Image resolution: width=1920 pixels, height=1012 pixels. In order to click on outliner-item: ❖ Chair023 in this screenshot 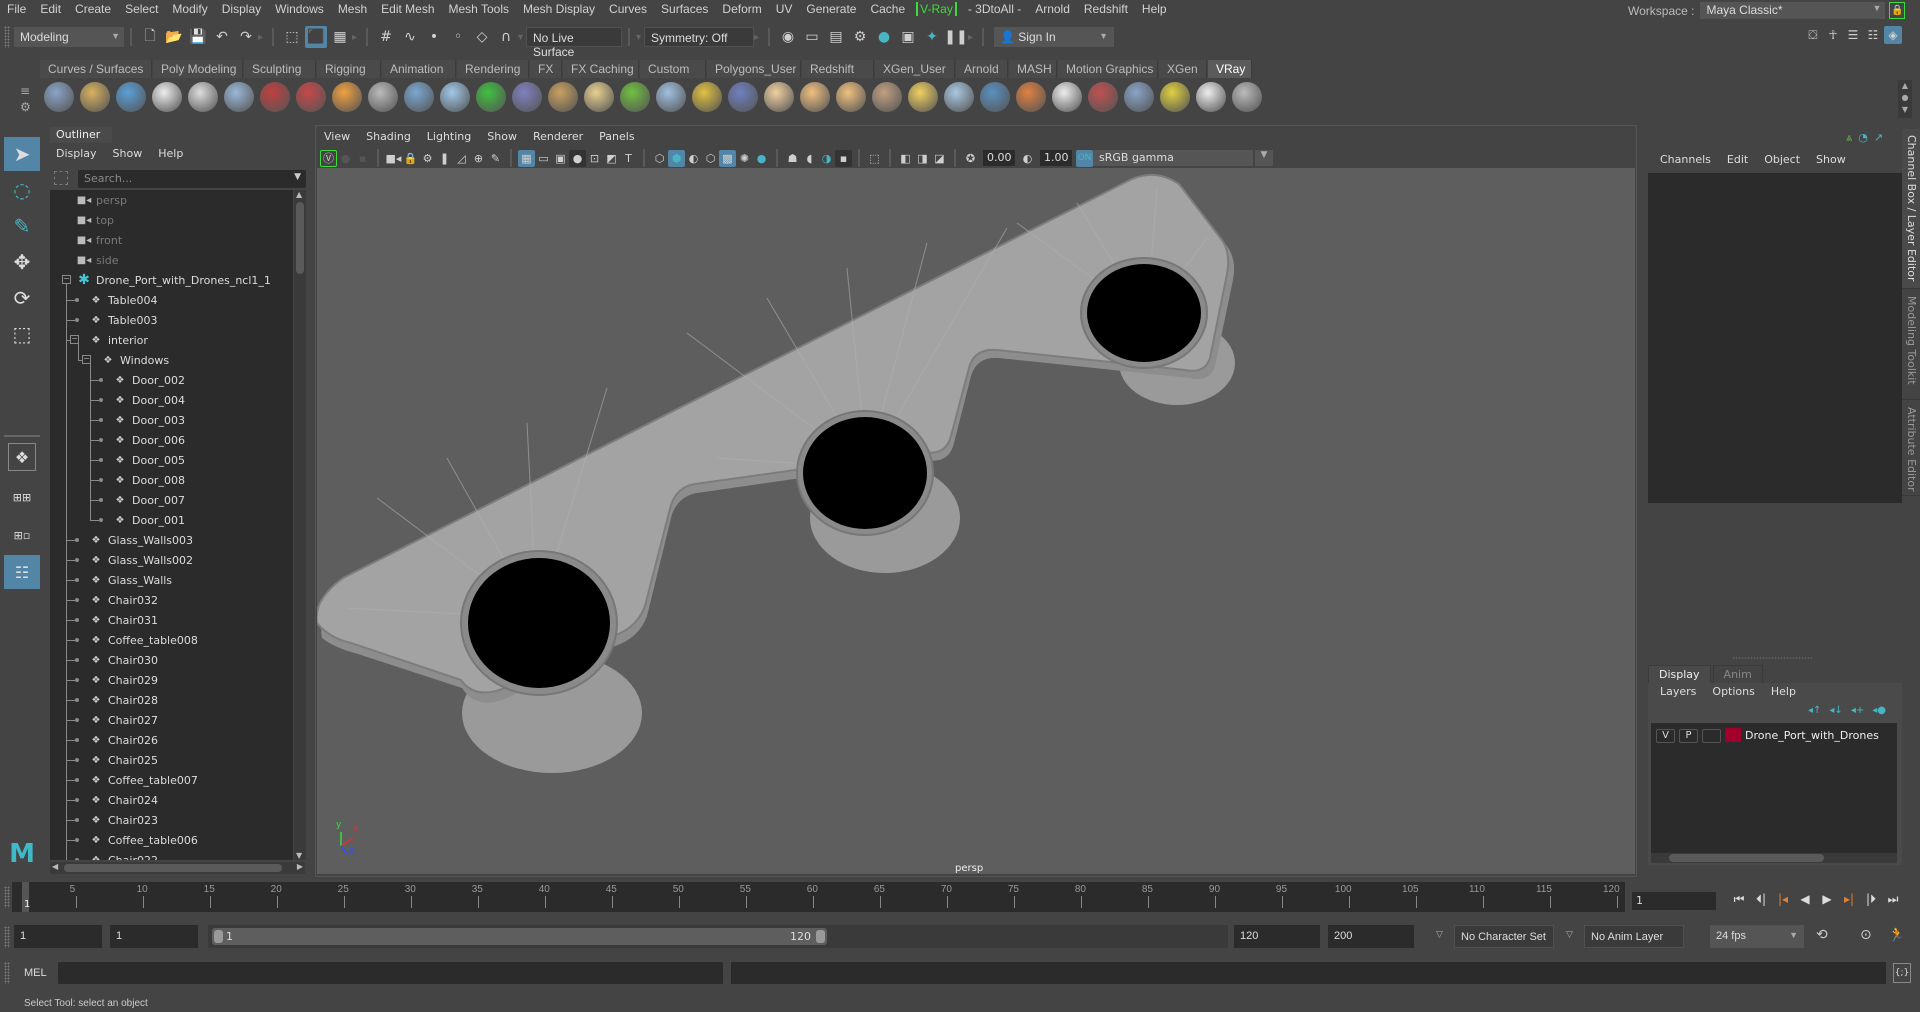, I will do `click(170, 820)`.